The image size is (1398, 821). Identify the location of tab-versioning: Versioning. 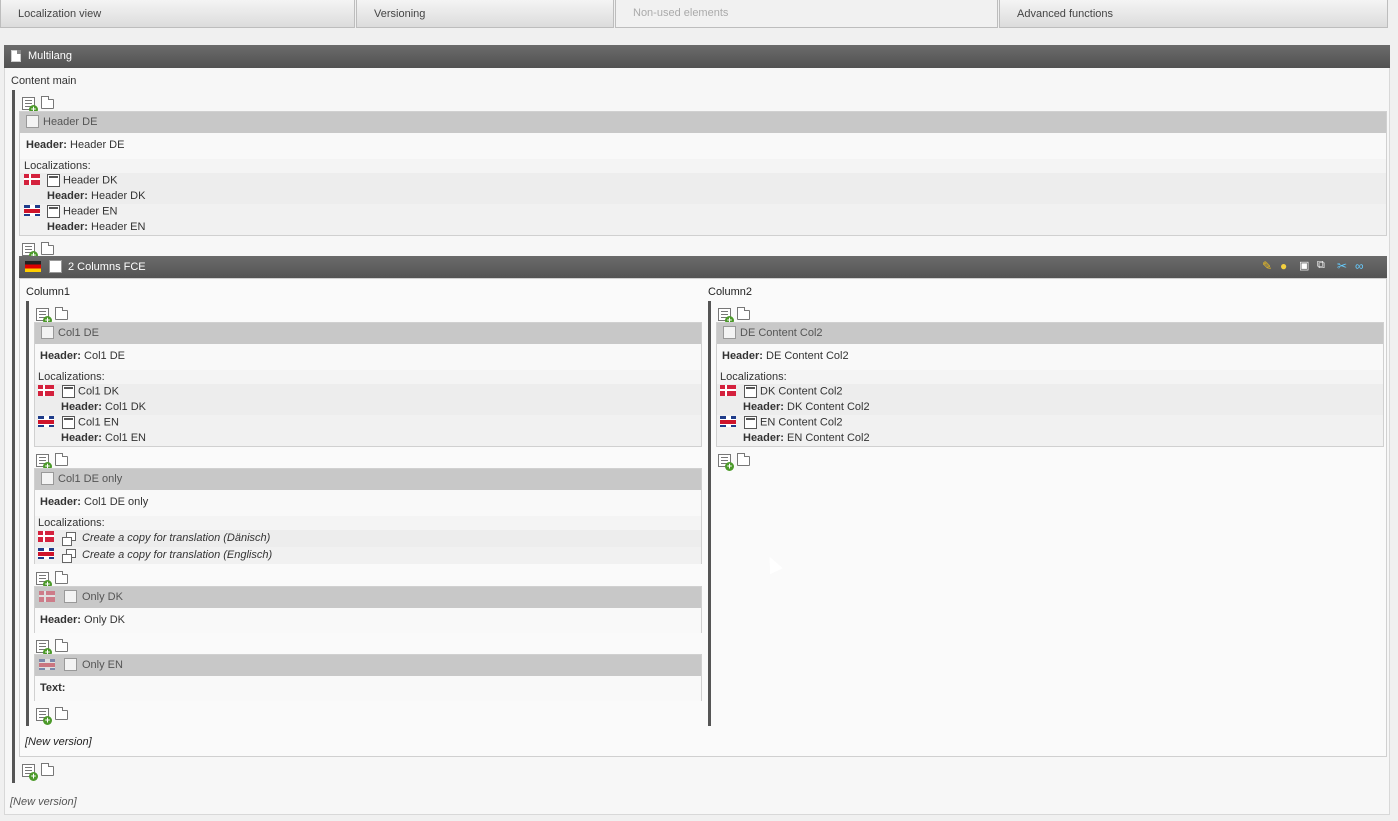
(485, 14).